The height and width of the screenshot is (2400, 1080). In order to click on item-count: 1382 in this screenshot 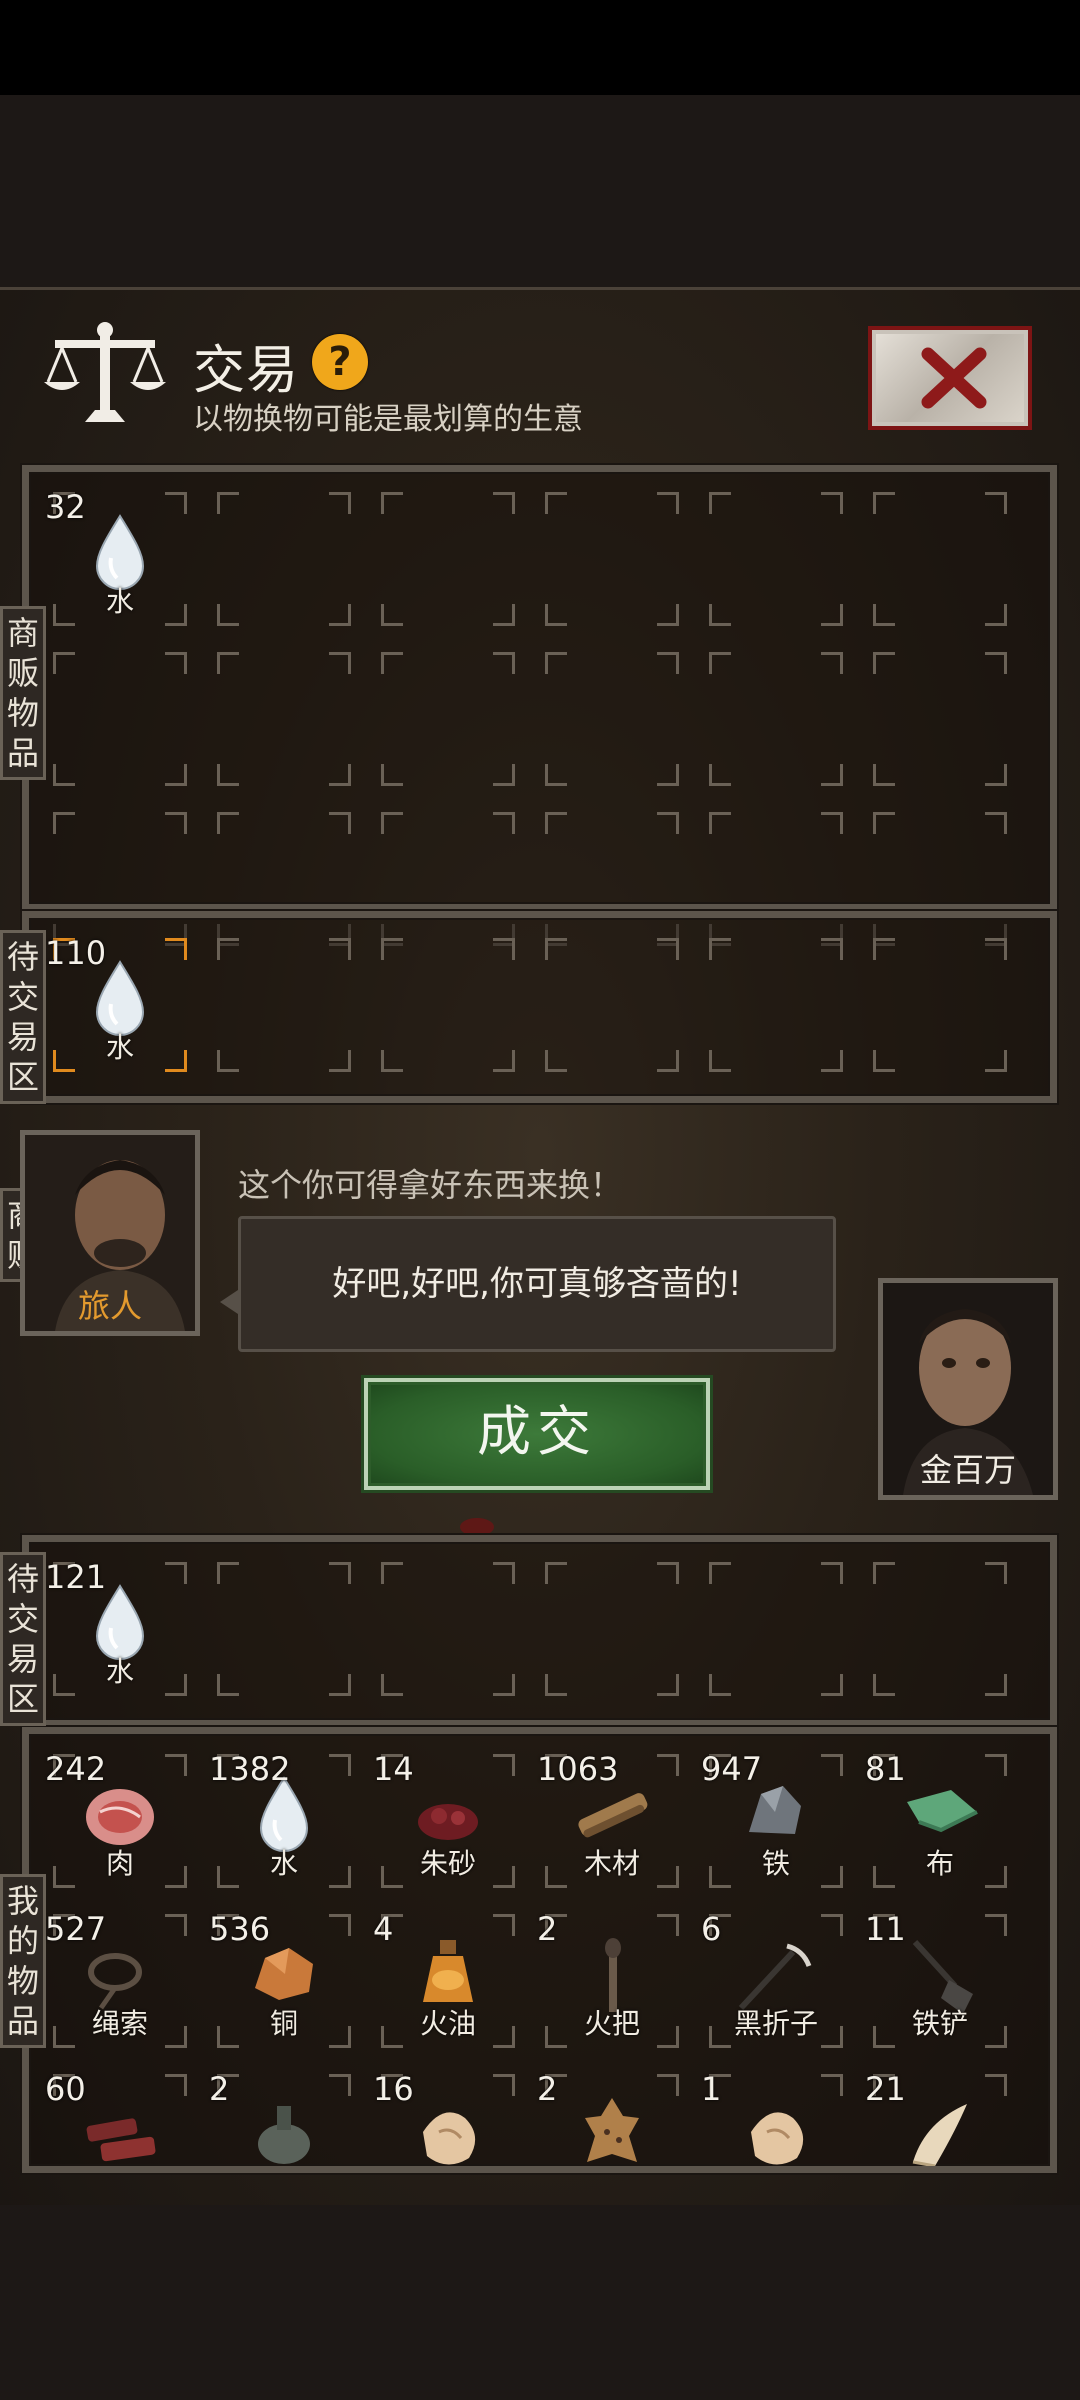, I will do `click(250, 1769)`.